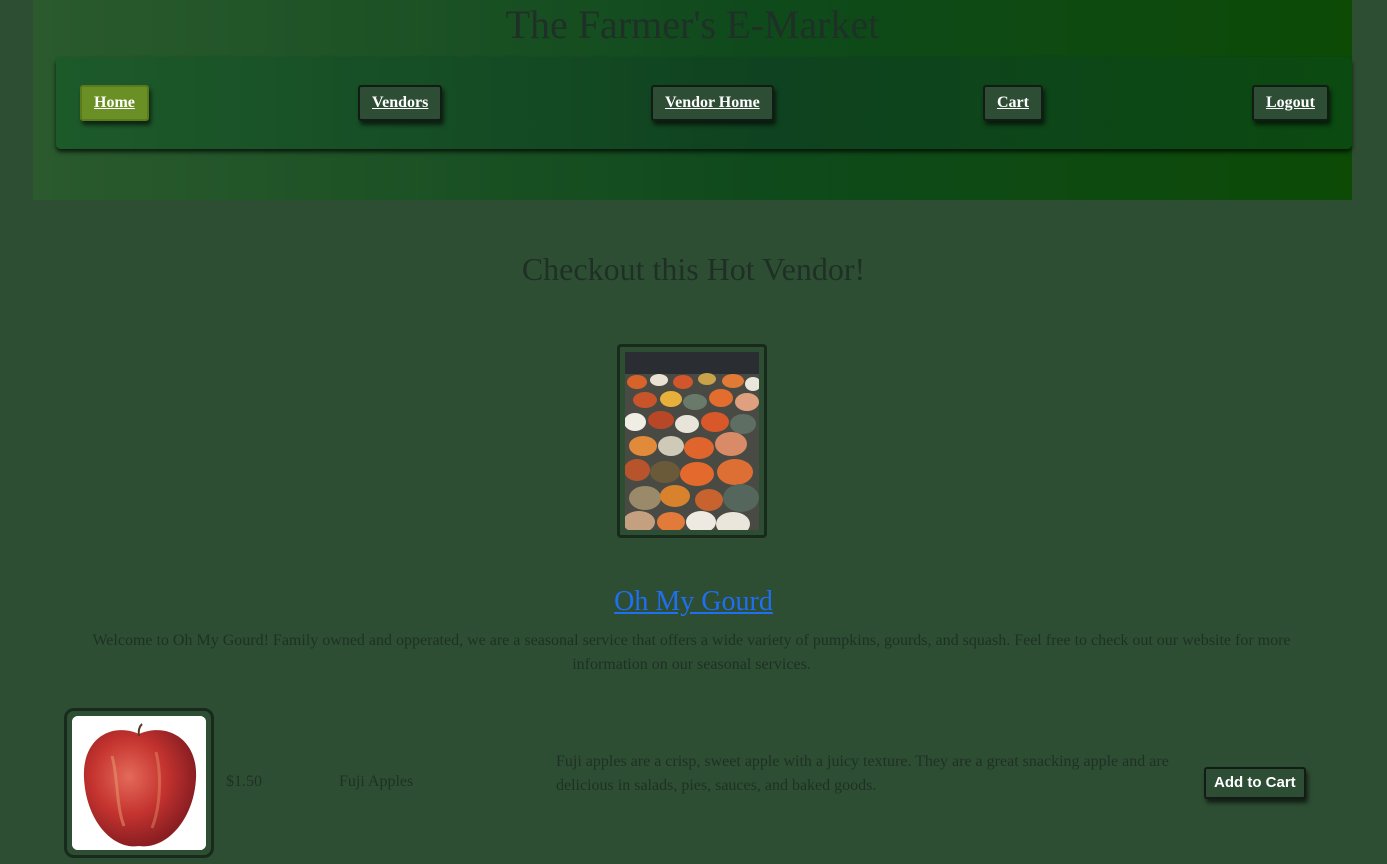 This screenshot has height=864, width=1387. What do you see at coordinates (692, 24) in the screenshot?
I see `site-title: The Farmer's E-Market` at bounding box center [692, 24].